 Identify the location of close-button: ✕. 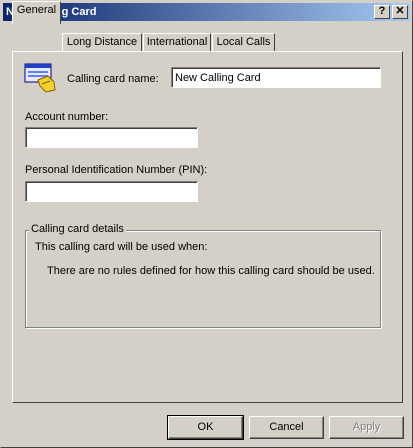
(400, 12).